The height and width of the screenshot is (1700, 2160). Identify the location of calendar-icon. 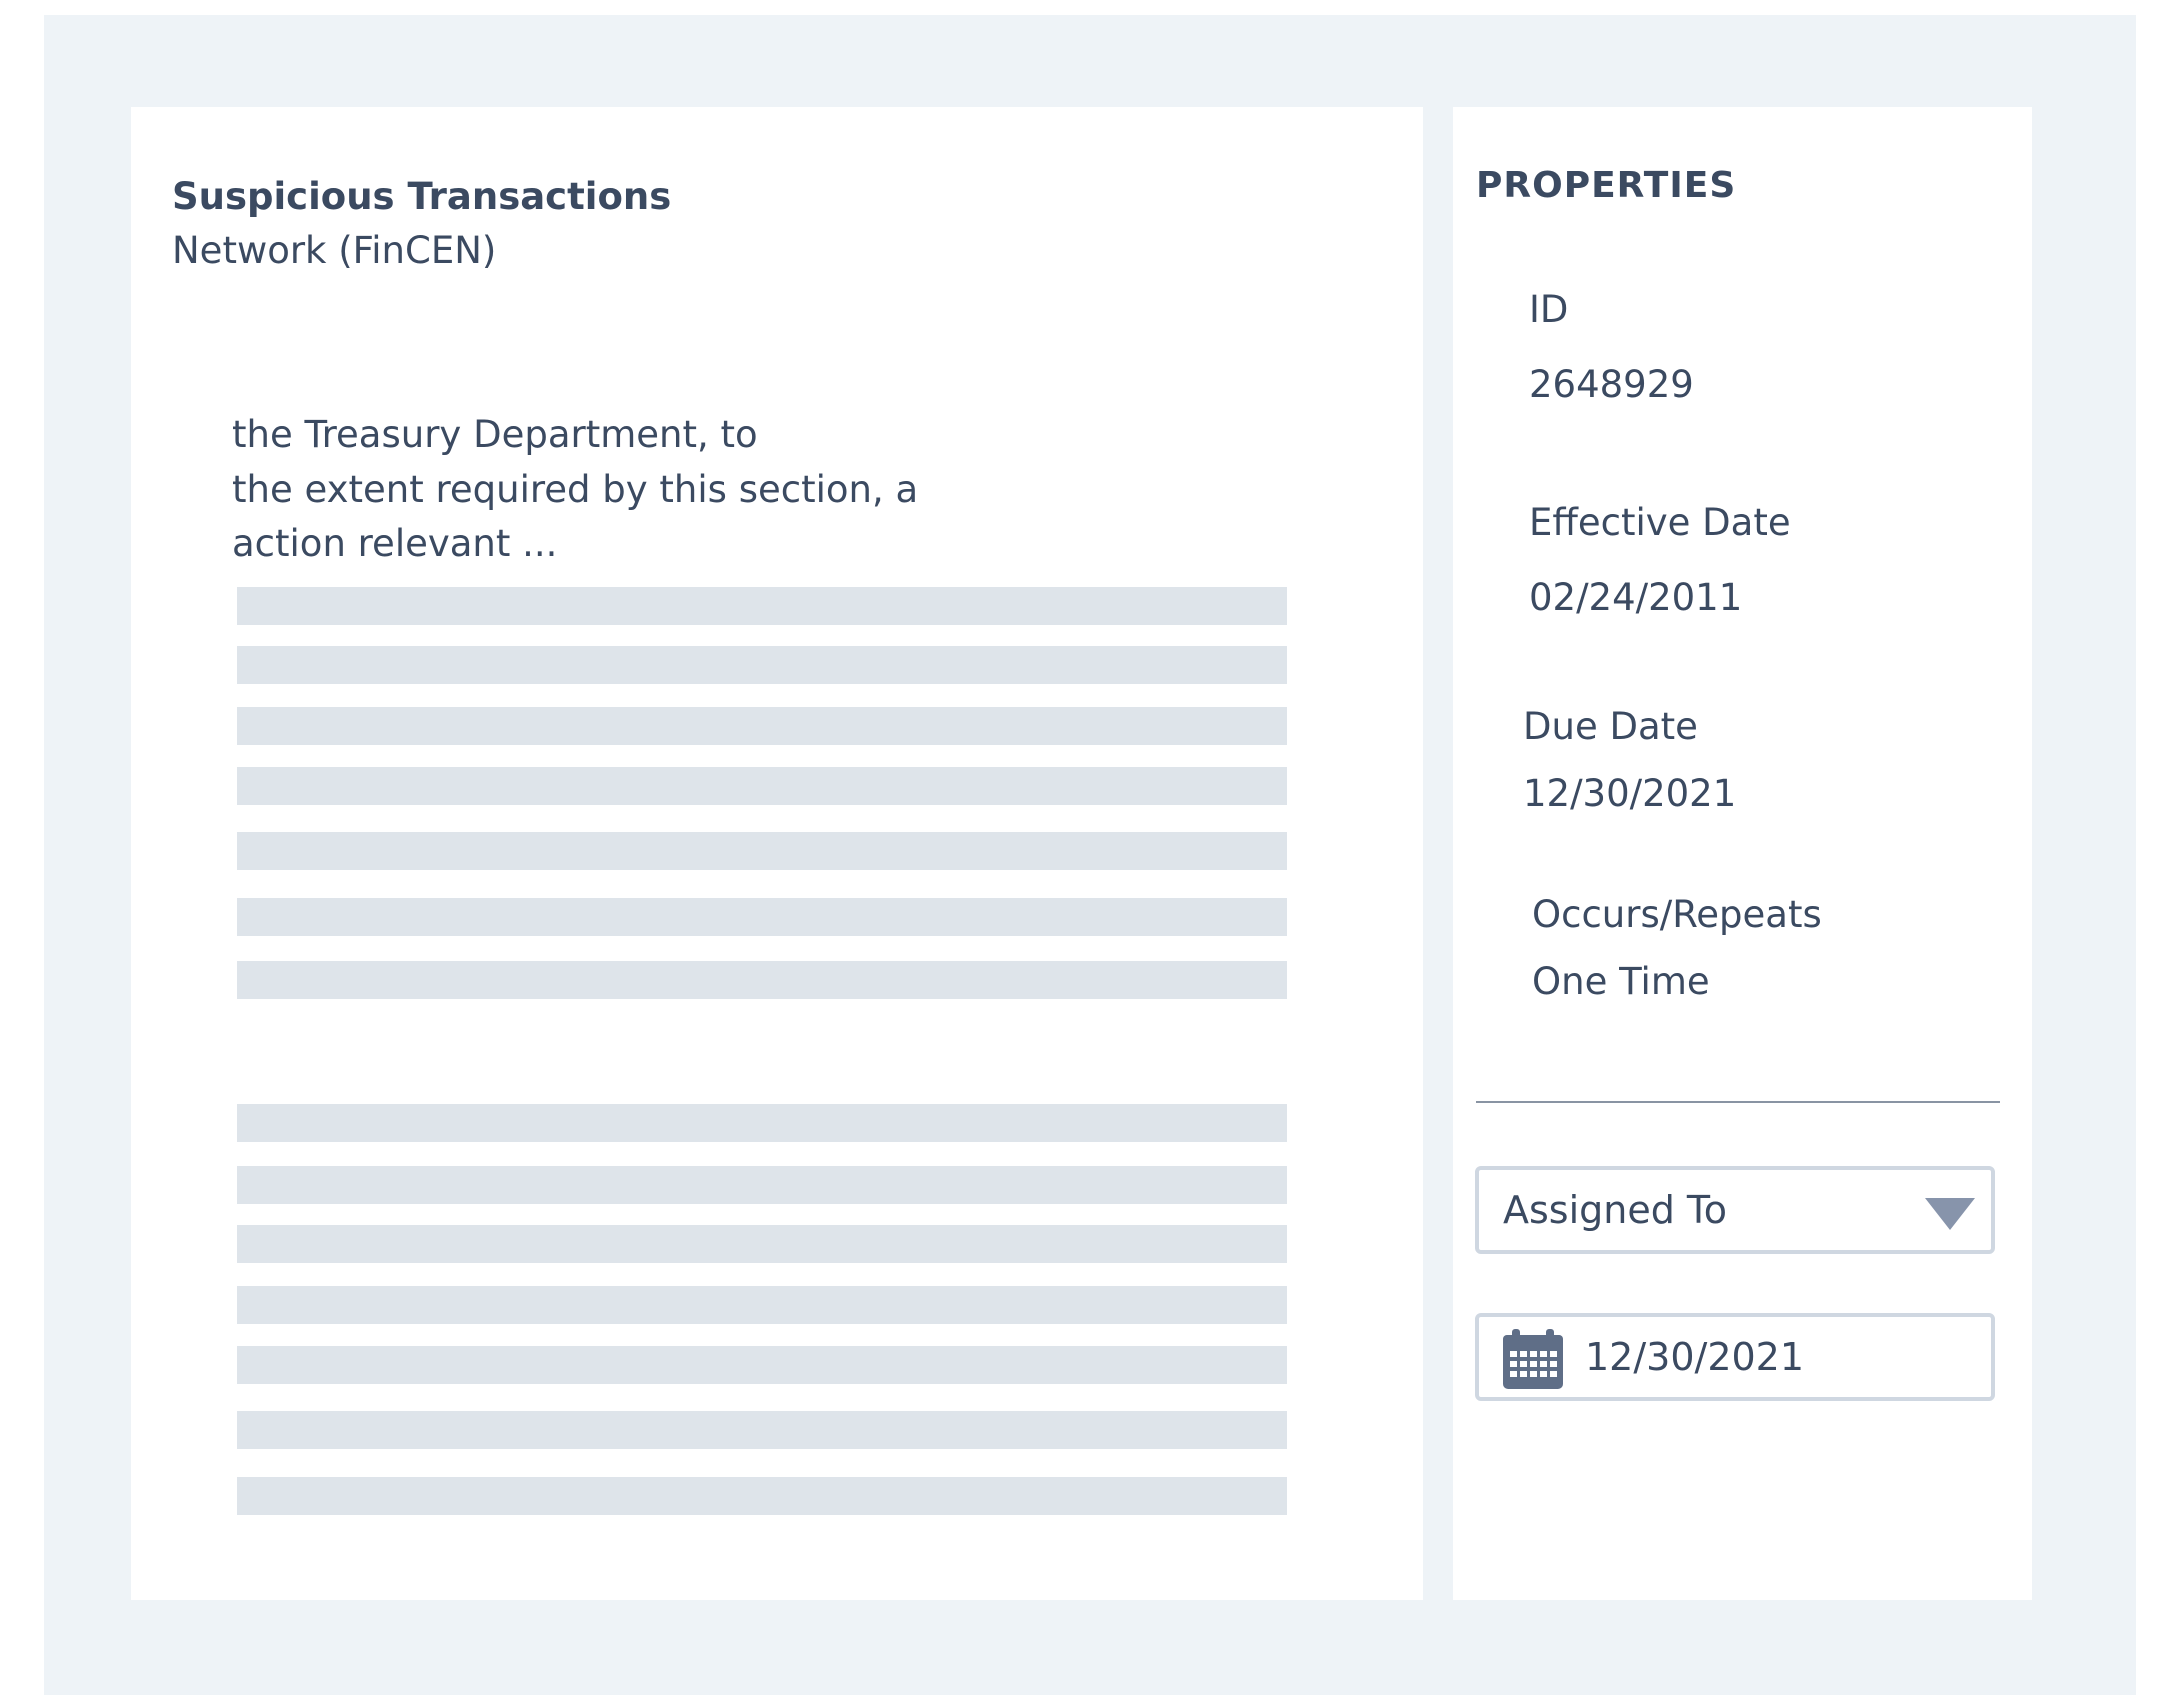
(1533, 1359).